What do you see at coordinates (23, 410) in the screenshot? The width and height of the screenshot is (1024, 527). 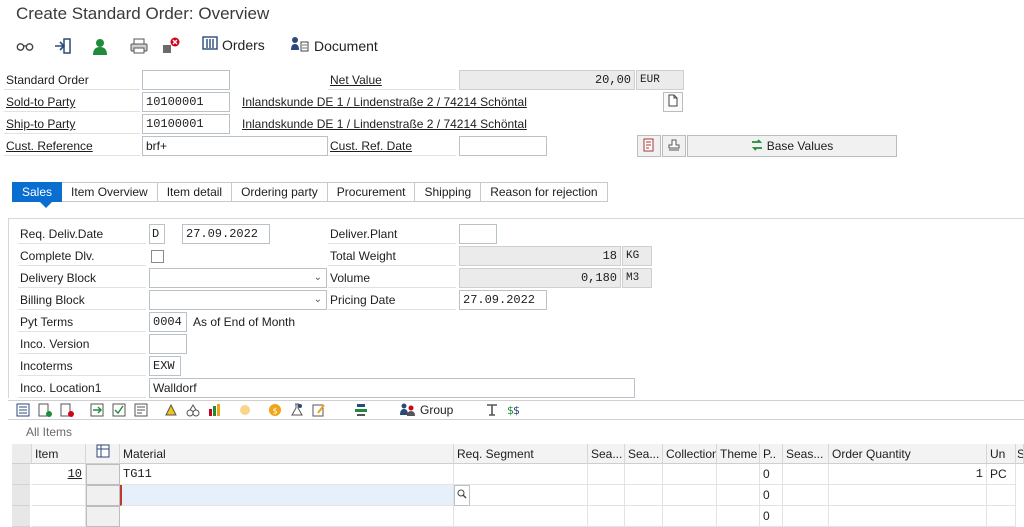 I see `details-icon` at bounding box center [23, 410].